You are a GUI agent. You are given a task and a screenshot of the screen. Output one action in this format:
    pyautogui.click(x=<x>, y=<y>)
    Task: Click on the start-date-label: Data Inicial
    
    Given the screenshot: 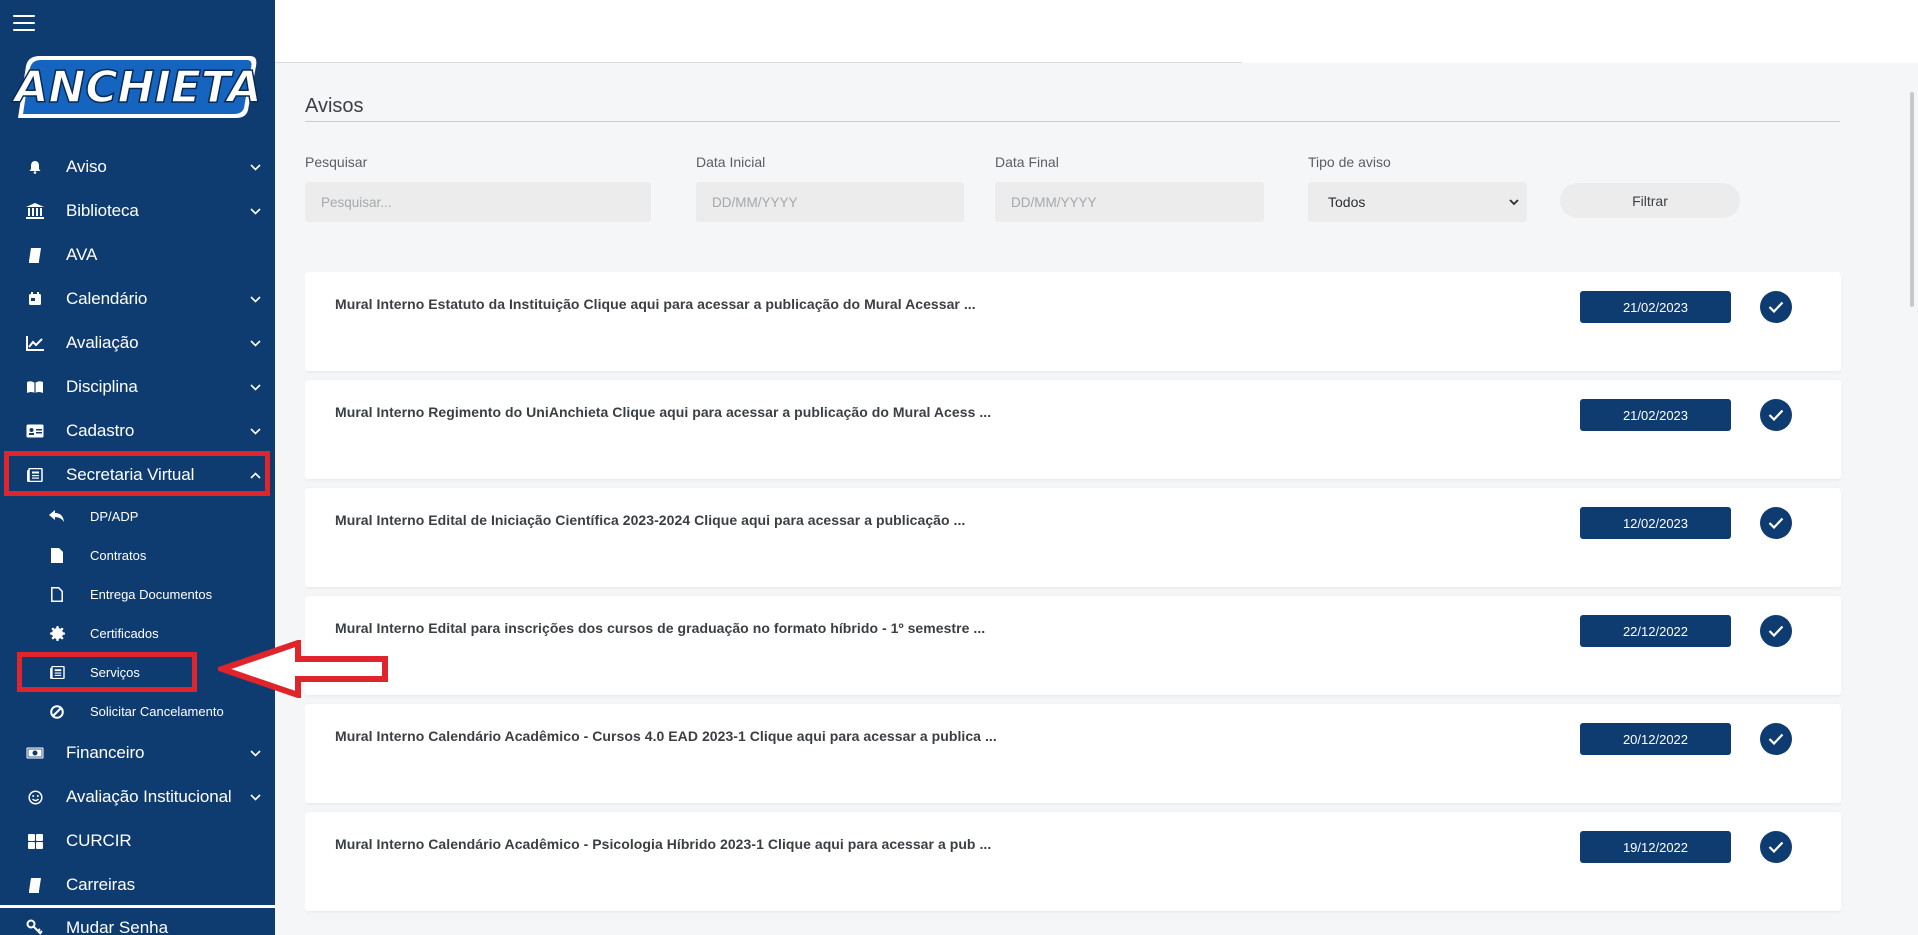 What is the action you would take?
    pyautogui.click(x=731, y=162)
    